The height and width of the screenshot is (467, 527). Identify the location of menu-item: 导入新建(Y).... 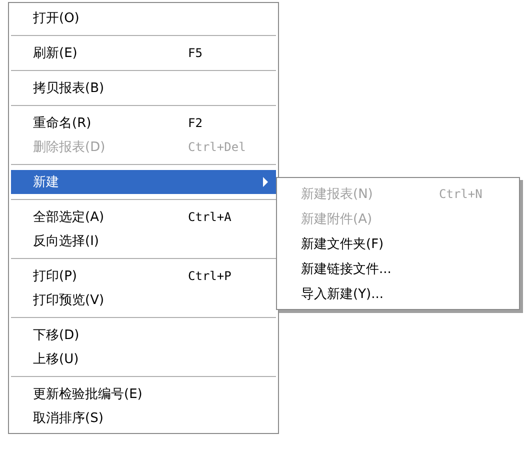
(398, 293).